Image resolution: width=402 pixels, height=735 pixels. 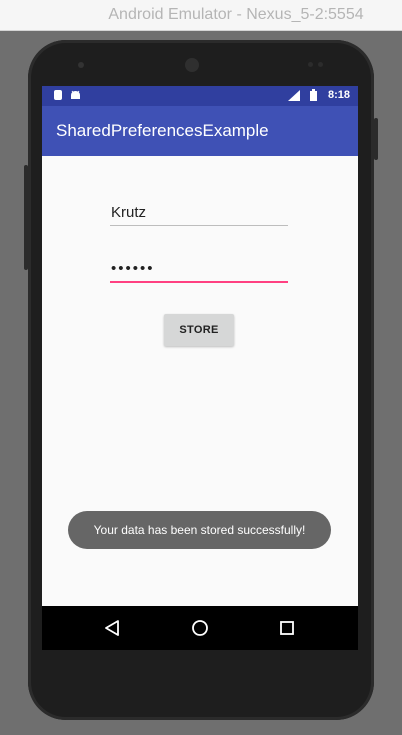 I want to click on back-icon, so click(x=112, y=628).